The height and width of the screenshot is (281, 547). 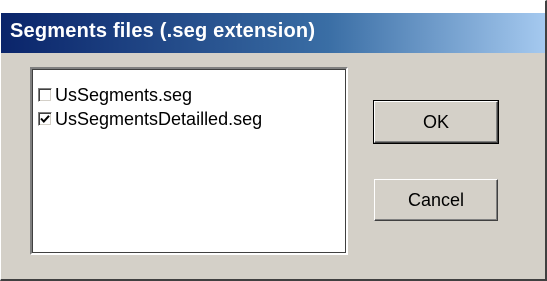 What do you see at coordinates (436, 200) in the screenshot?
I see `cancel-button: Cancel` at bounding box center [436, 200].